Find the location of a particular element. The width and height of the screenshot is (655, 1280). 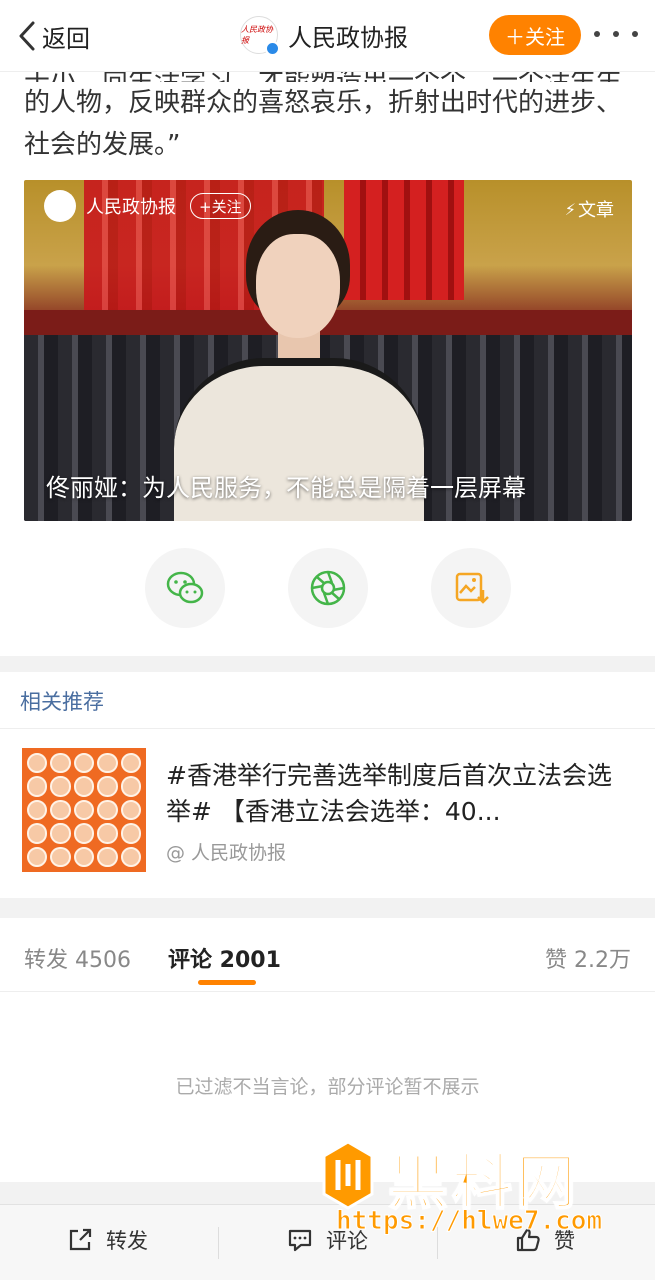

repost-button: 转发 is located at coordinates (107, 1240).